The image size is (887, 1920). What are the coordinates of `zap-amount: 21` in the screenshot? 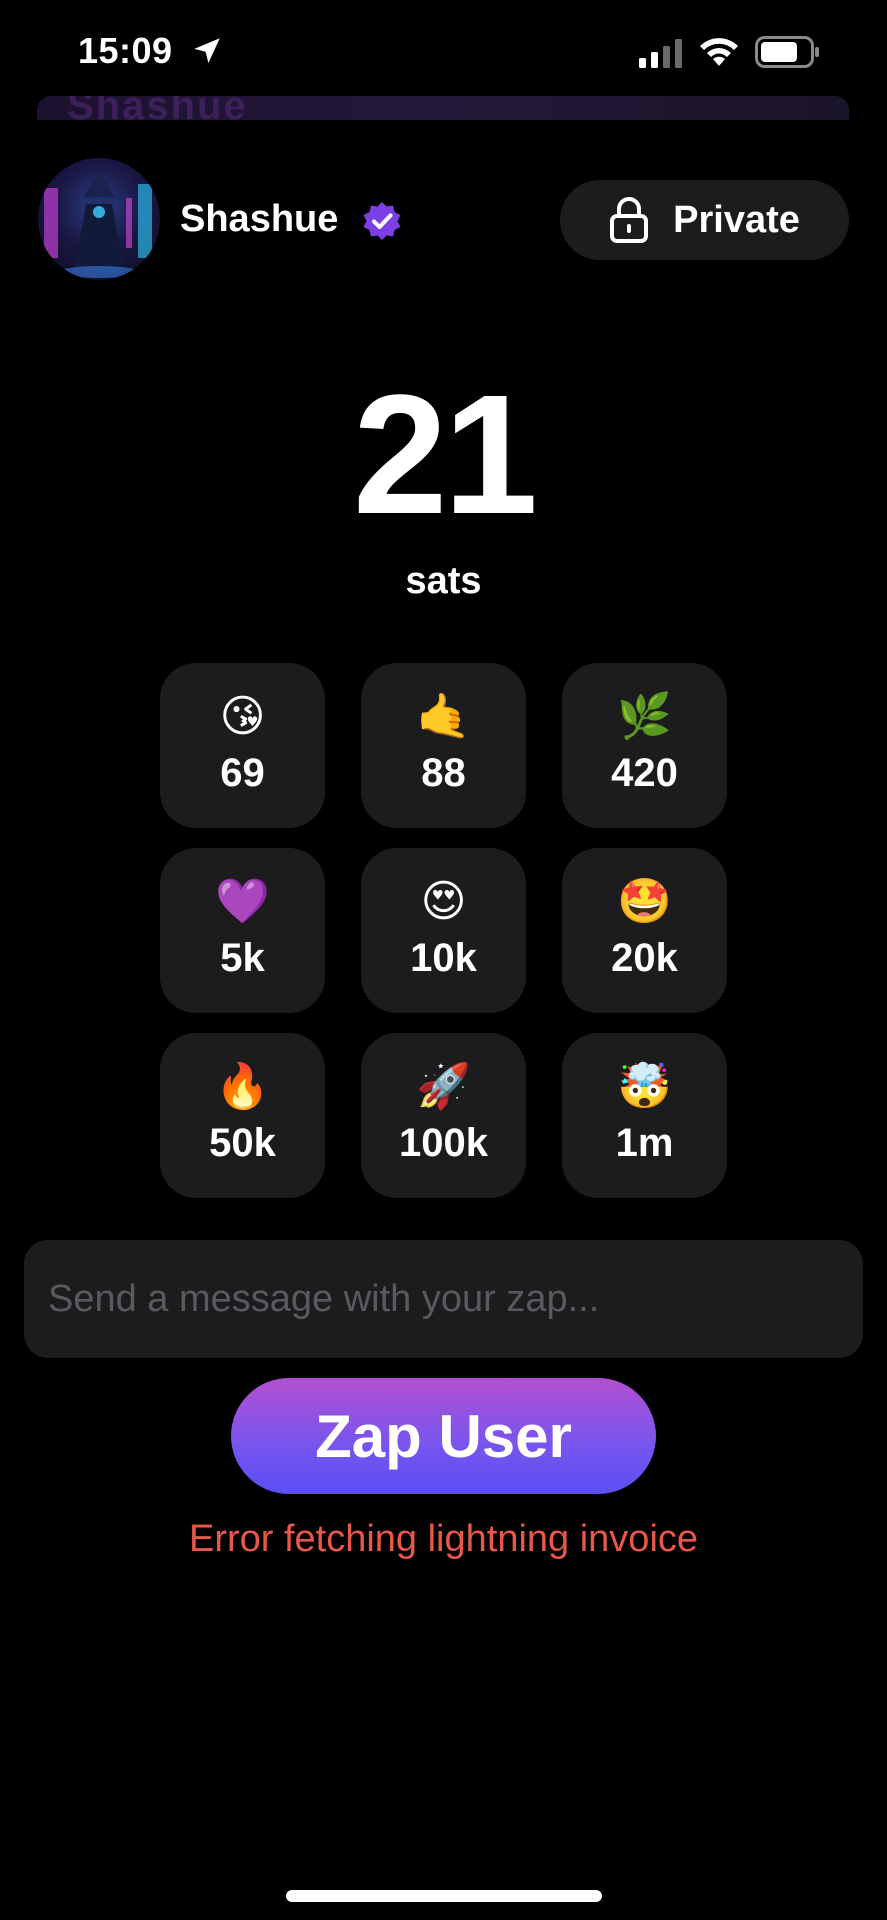 It's located at (445, 455).